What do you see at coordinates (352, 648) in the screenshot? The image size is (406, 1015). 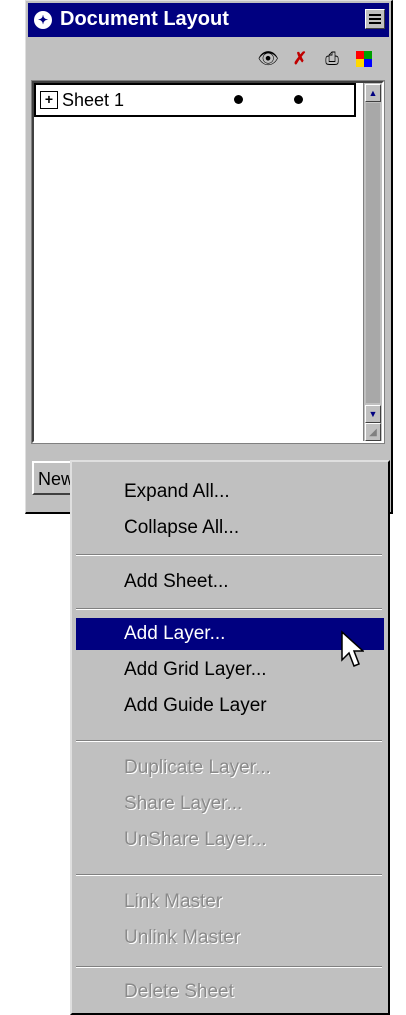 I see `mouse-pointer-icon` at bounding box center [352, 648].